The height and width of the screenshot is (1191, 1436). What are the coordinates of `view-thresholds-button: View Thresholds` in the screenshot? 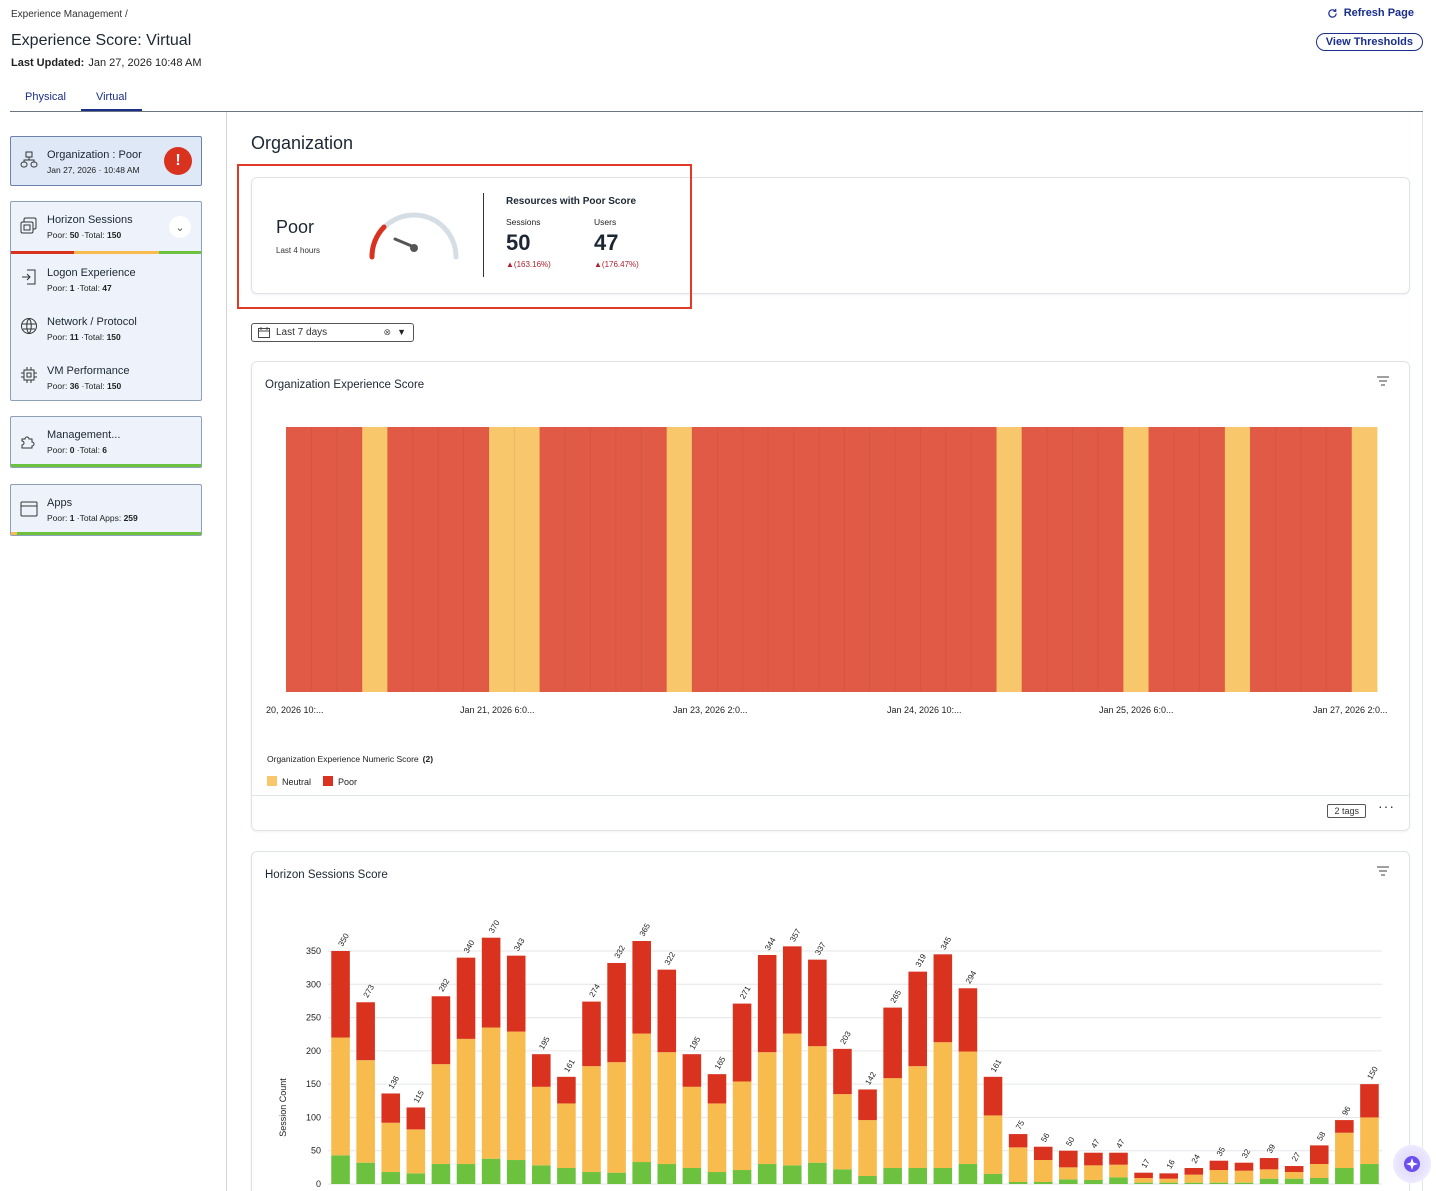 It's located at (1369, 42).